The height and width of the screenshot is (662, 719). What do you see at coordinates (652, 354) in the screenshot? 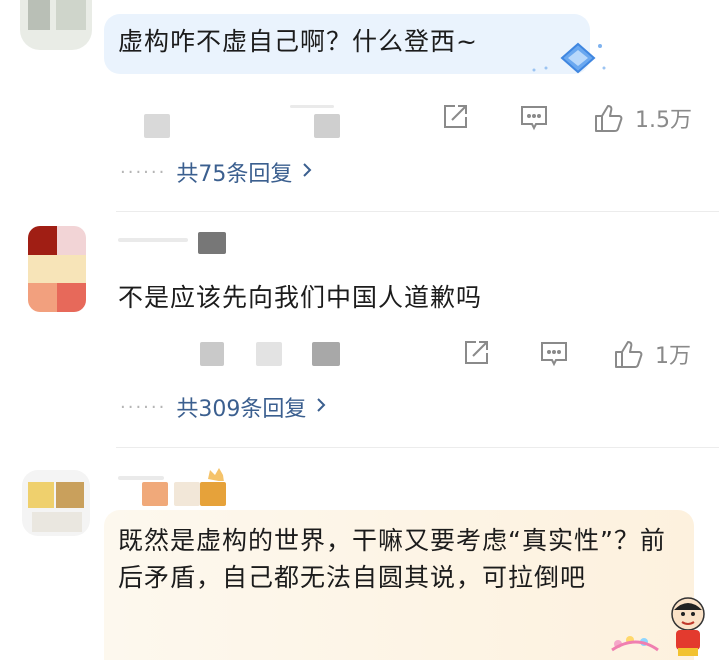
I see `like-button: 1万` at bounding box center [652, 354].